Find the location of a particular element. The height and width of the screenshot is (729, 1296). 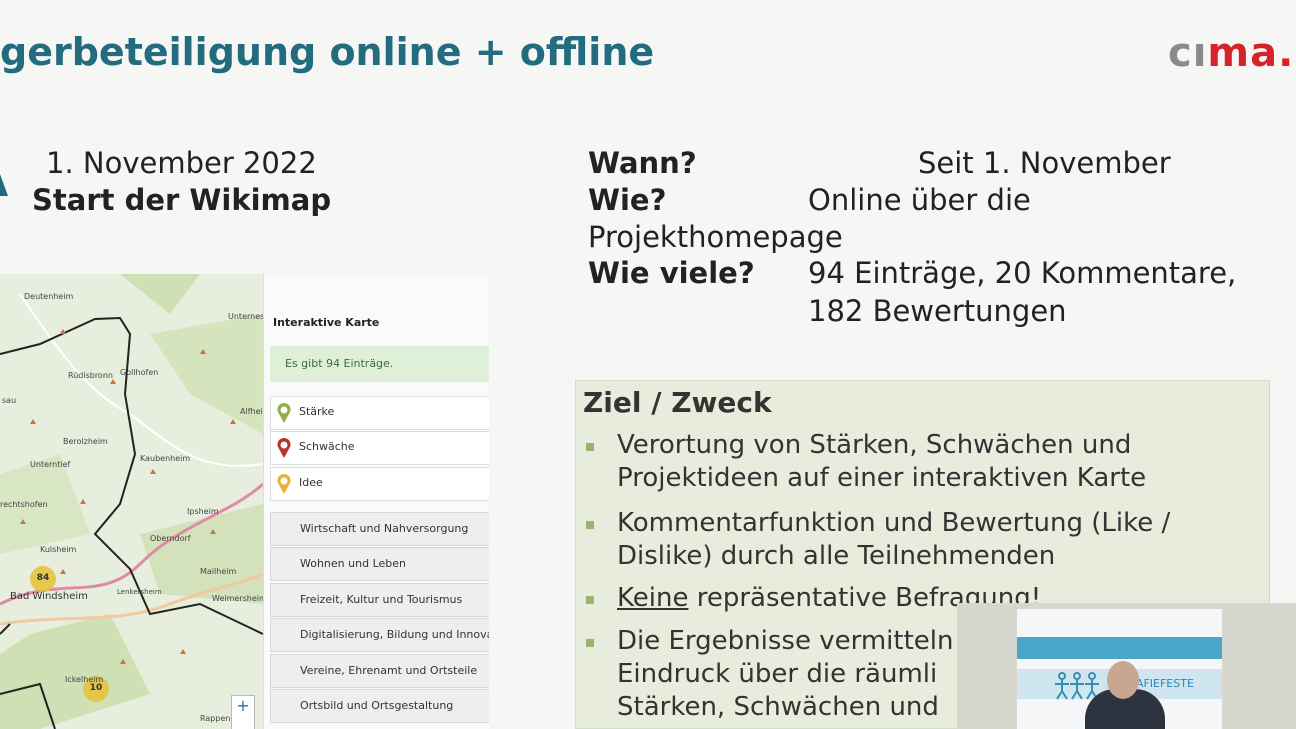

place-label: Mailheim is located at coordinates (218, 571).